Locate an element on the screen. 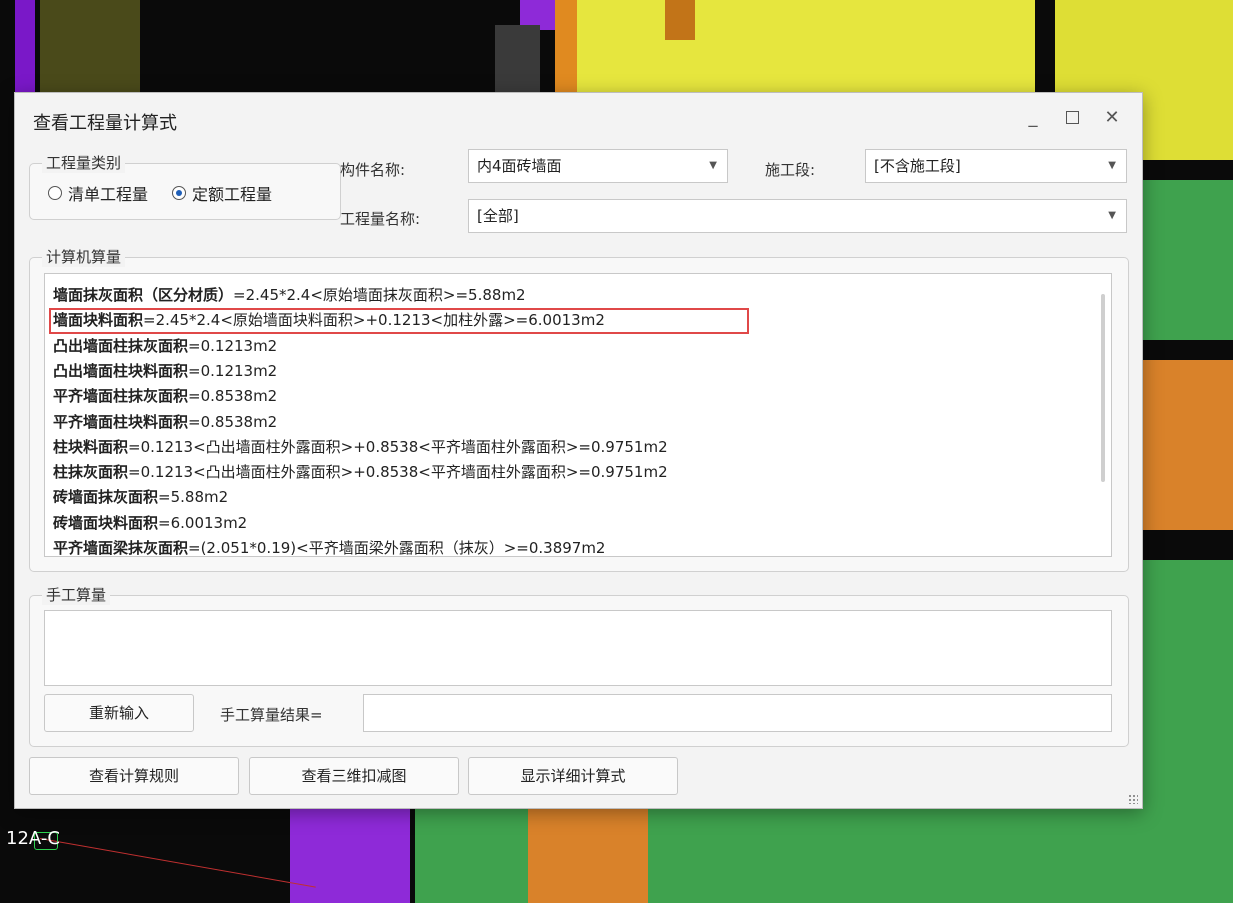  stage-value: [不含施工段] is located at coordinates (917, 166).